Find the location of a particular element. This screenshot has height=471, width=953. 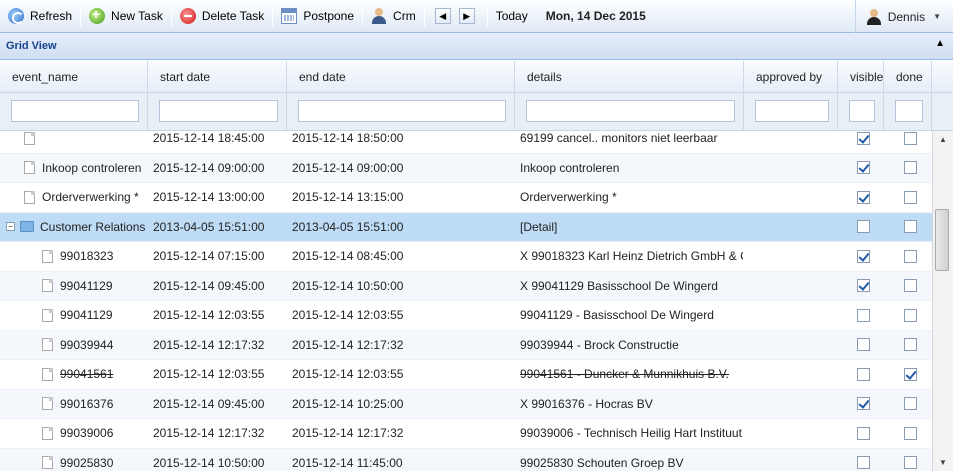

scroll-up-icon: ▲ is located at coordinates (943, 139).